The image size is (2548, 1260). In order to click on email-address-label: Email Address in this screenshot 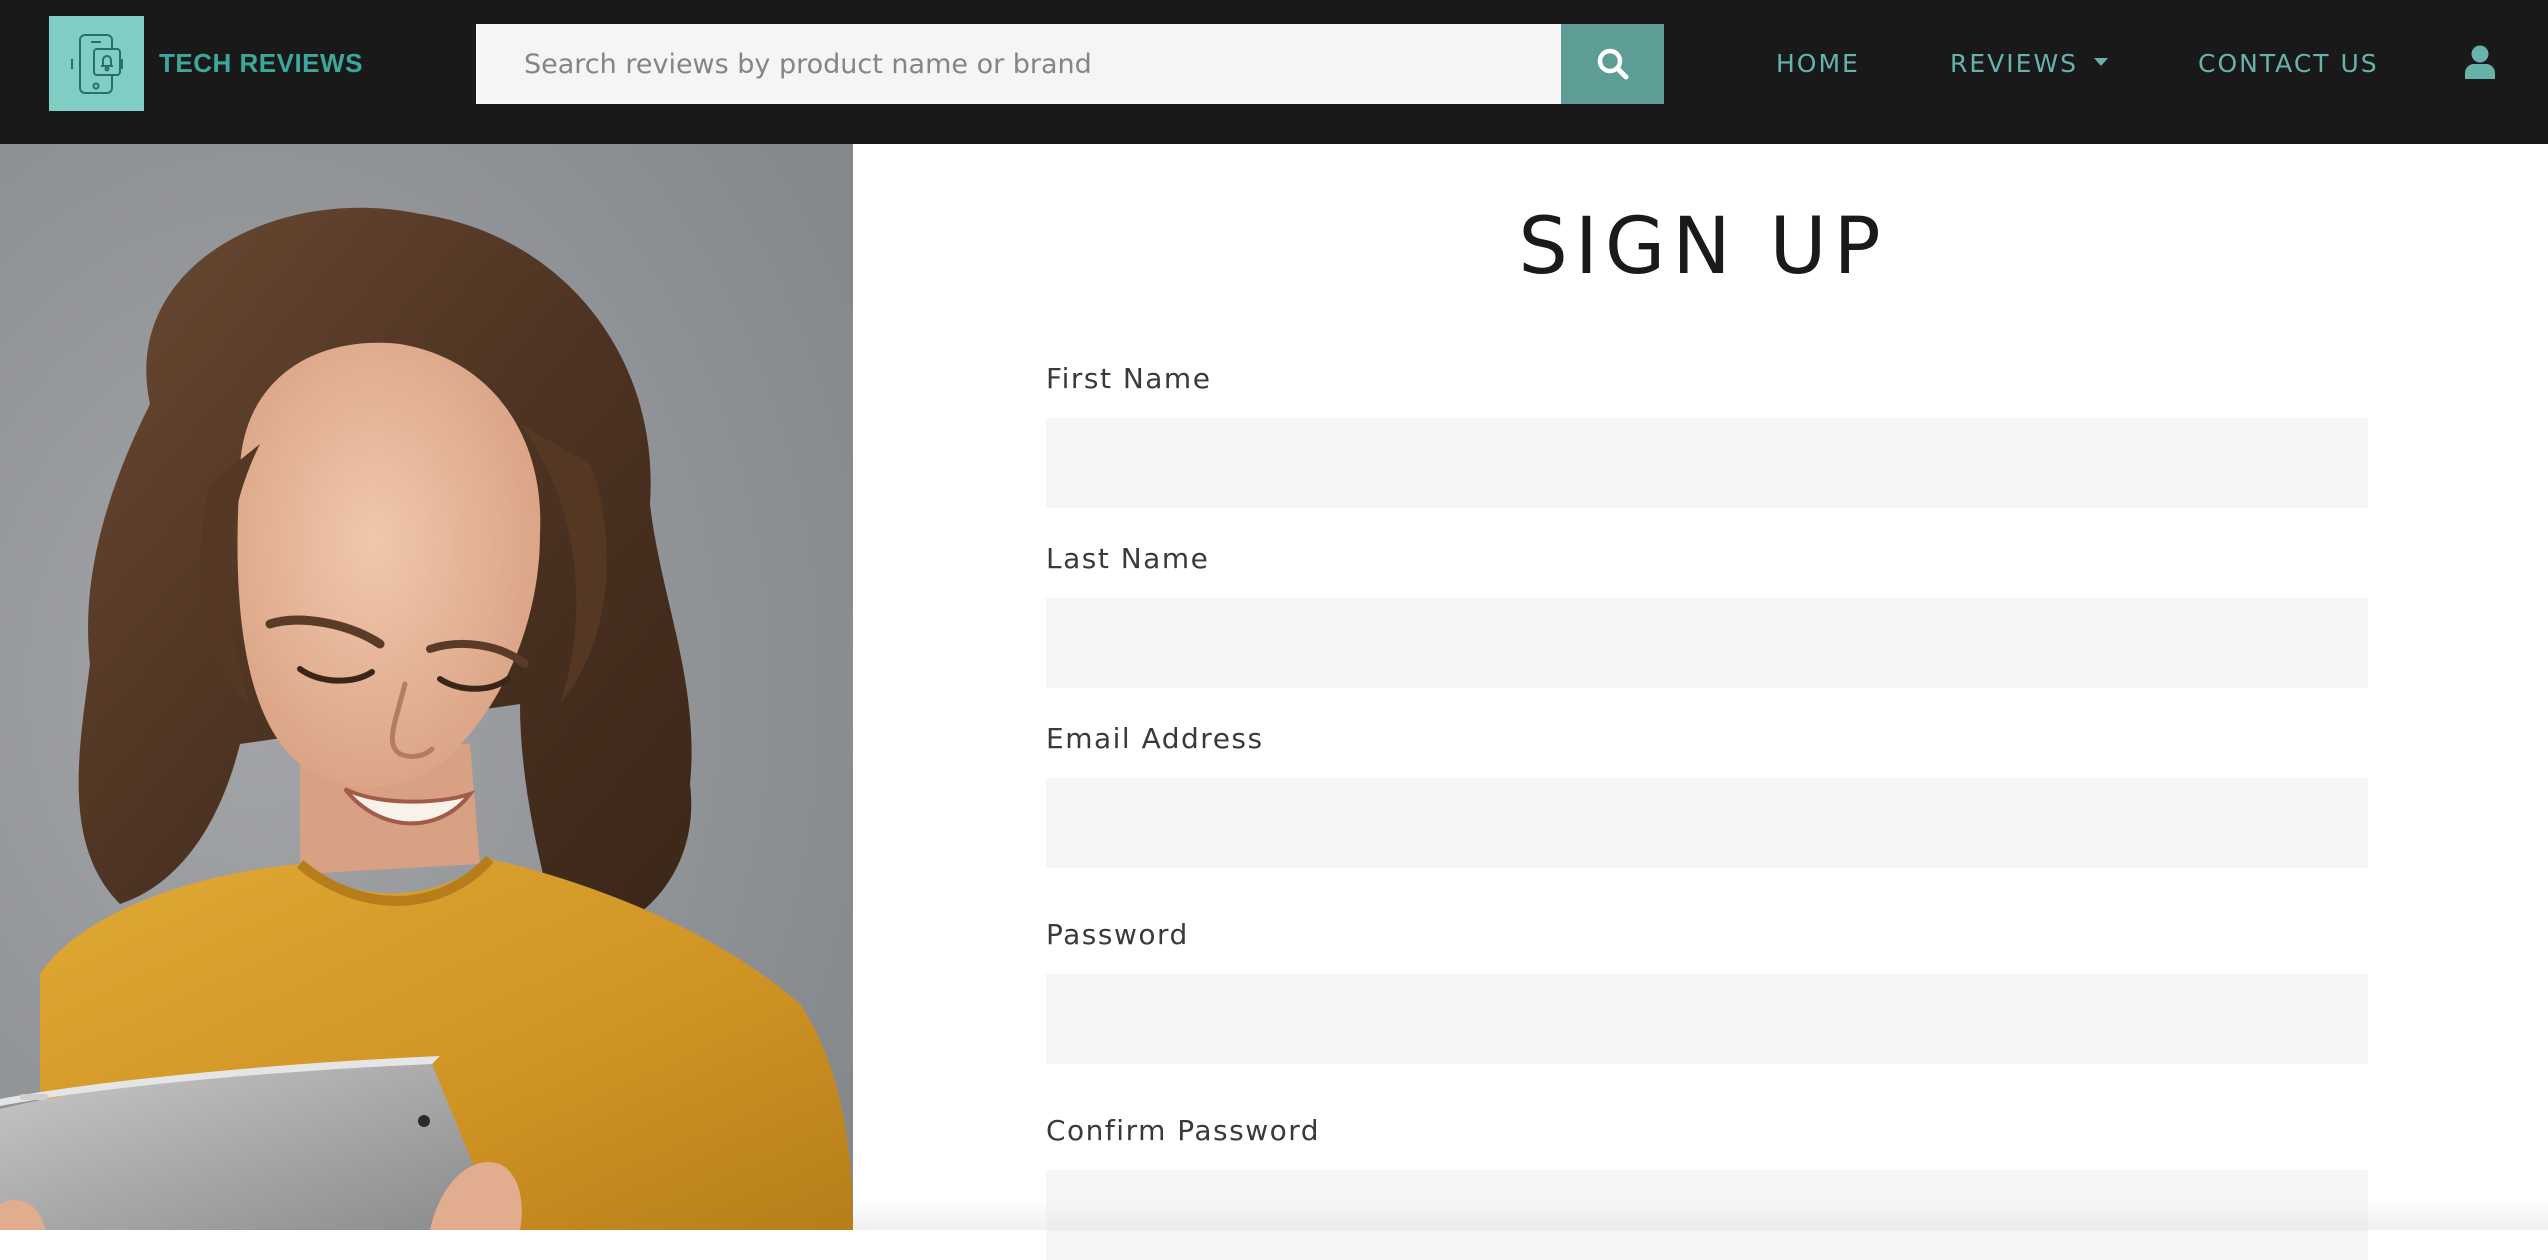, I will do `click(1155, 738)`.